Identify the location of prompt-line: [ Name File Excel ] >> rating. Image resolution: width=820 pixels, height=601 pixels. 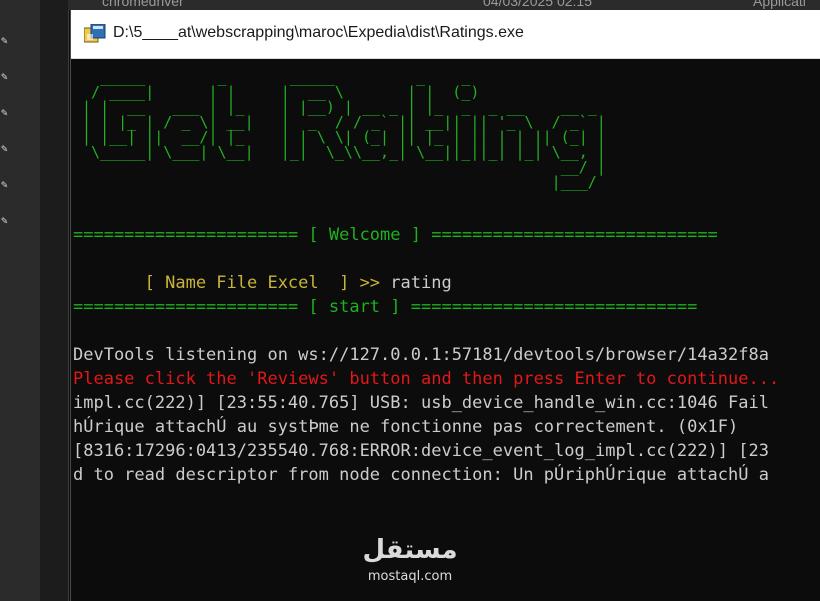
(262, 283).